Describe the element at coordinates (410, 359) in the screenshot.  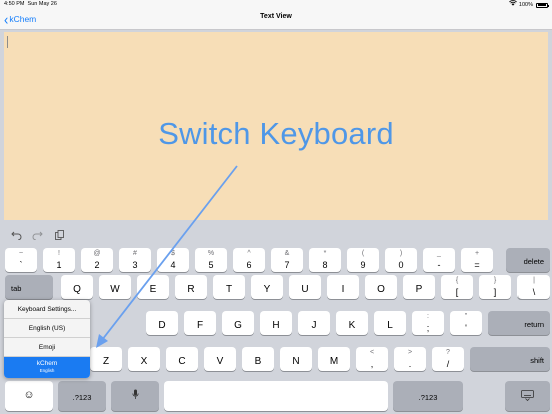
I see `key-punct-bottom-1: >.` at that location.